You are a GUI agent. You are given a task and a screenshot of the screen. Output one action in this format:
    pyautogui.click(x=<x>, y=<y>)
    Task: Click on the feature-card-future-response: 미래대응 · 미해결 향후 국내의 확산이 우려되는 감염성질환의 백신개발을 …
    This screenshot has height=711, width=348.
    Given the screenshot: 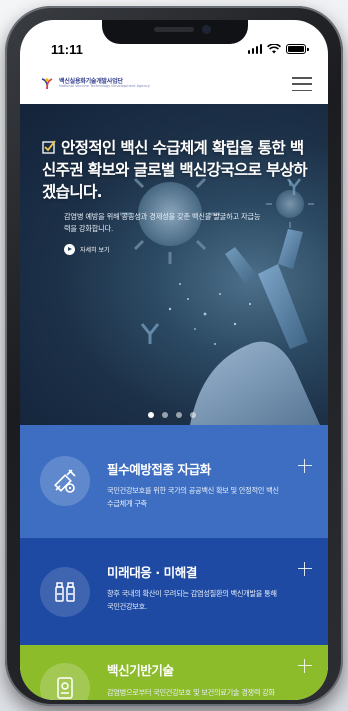 What is the action you would take?
    pyautogui.click(x=174, y=591)
    